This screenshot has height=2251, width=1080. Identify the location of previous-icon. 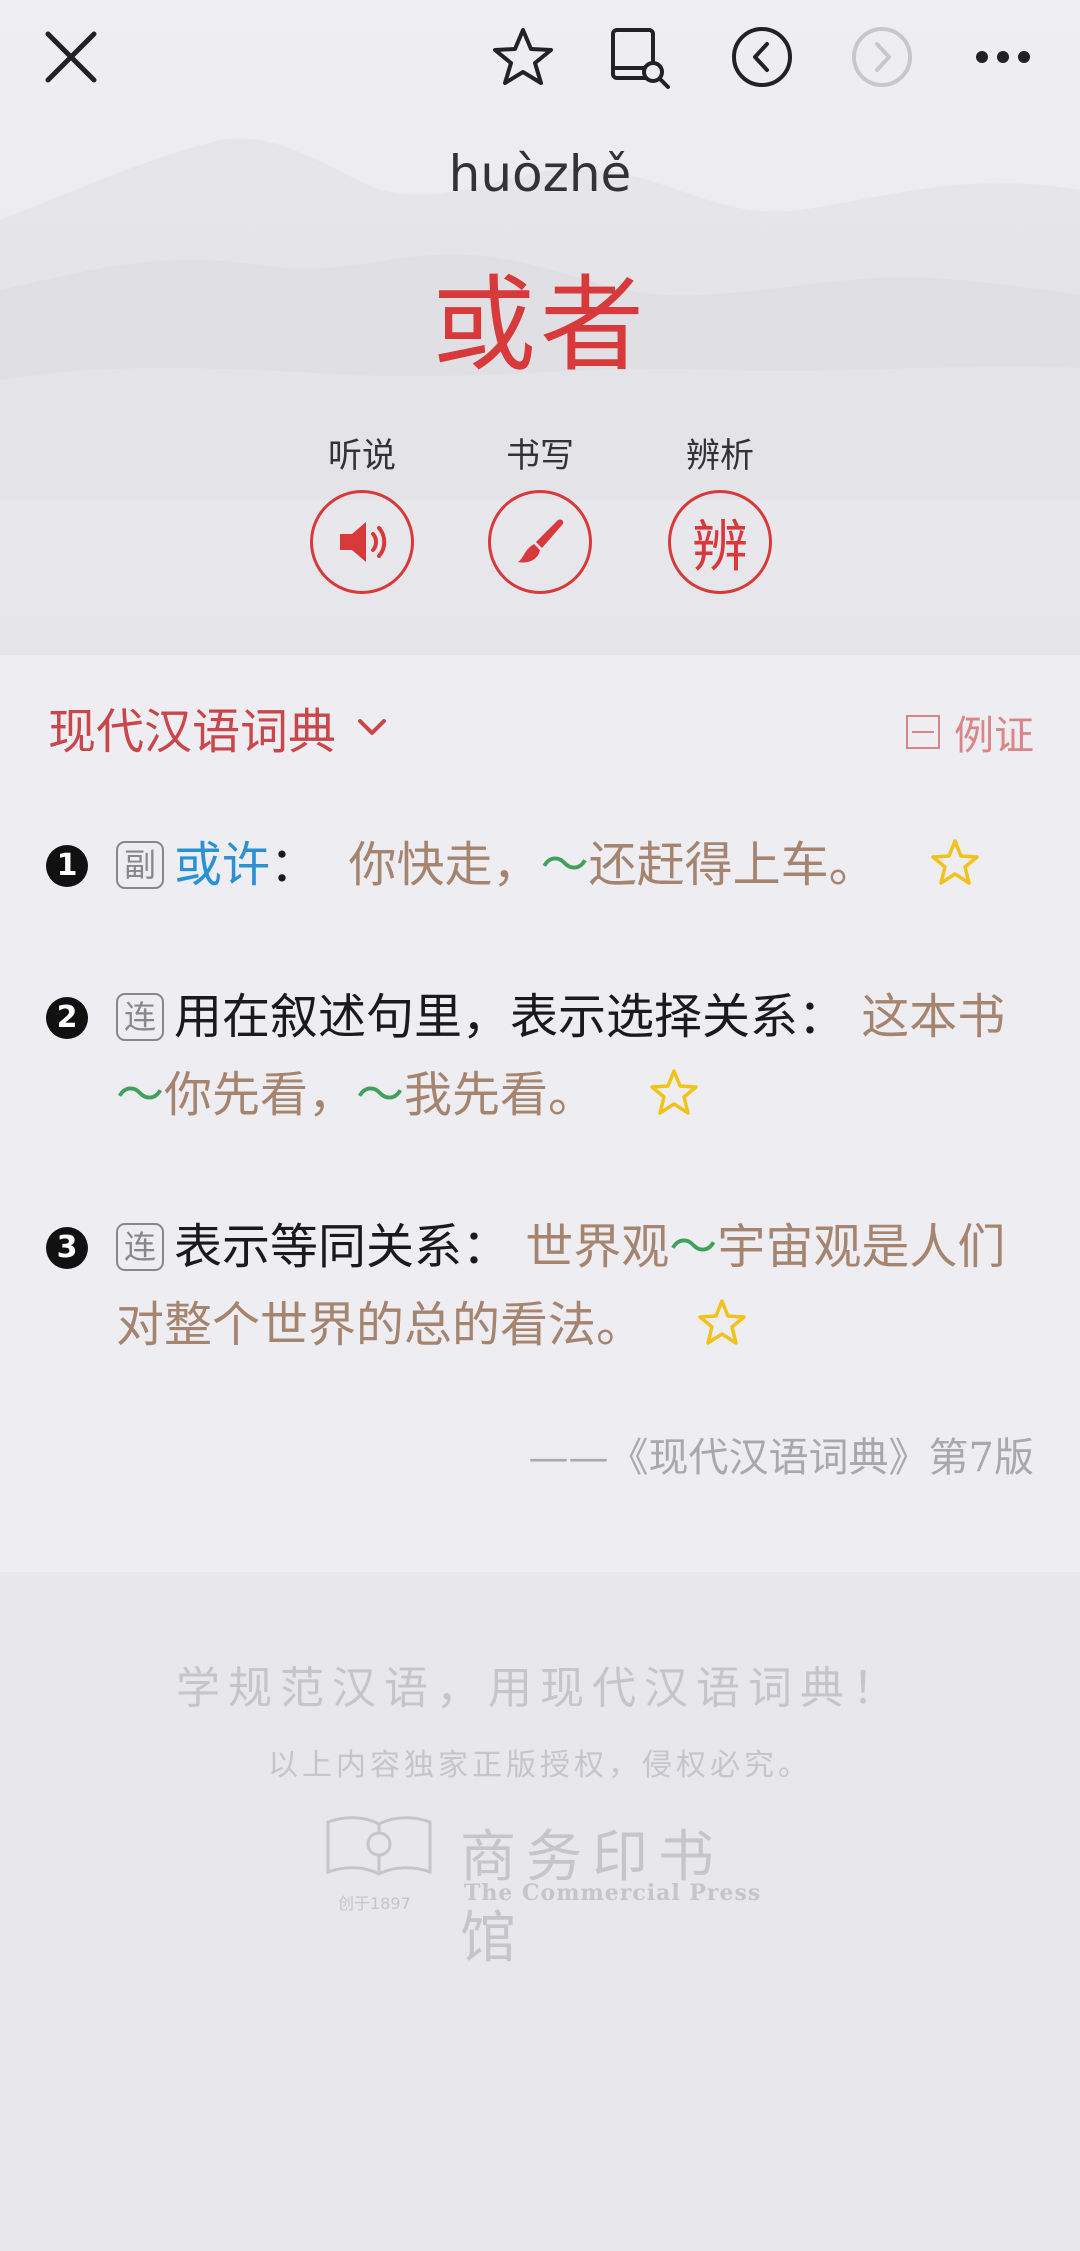
(762, 57).